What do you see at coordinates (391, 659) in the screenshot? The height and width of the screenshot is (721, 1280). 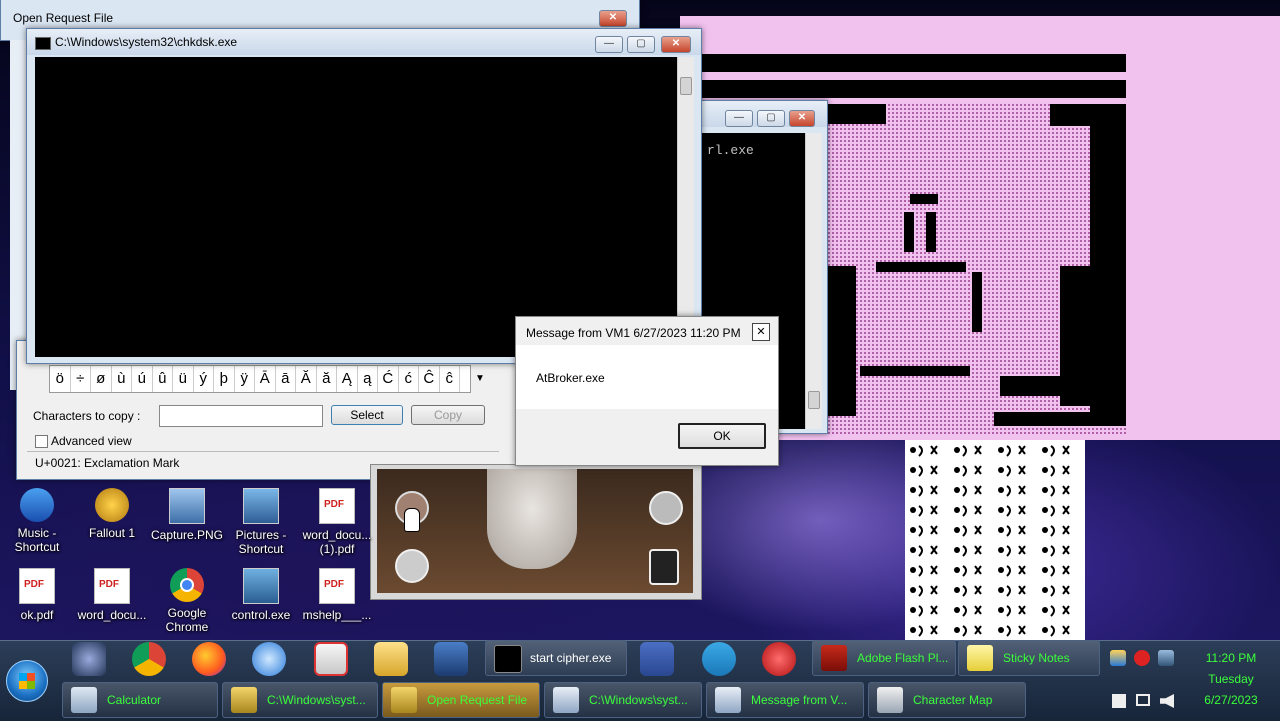 I see `folder-icon` at bounding box center [391, 659].